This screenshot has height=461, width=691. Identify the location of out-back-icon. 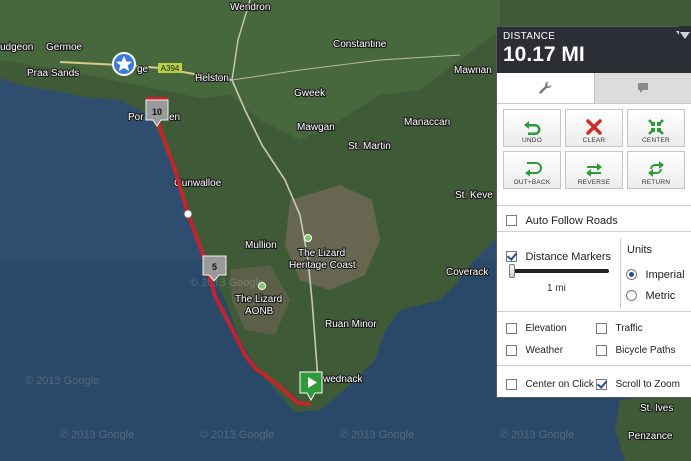
(533, 169).